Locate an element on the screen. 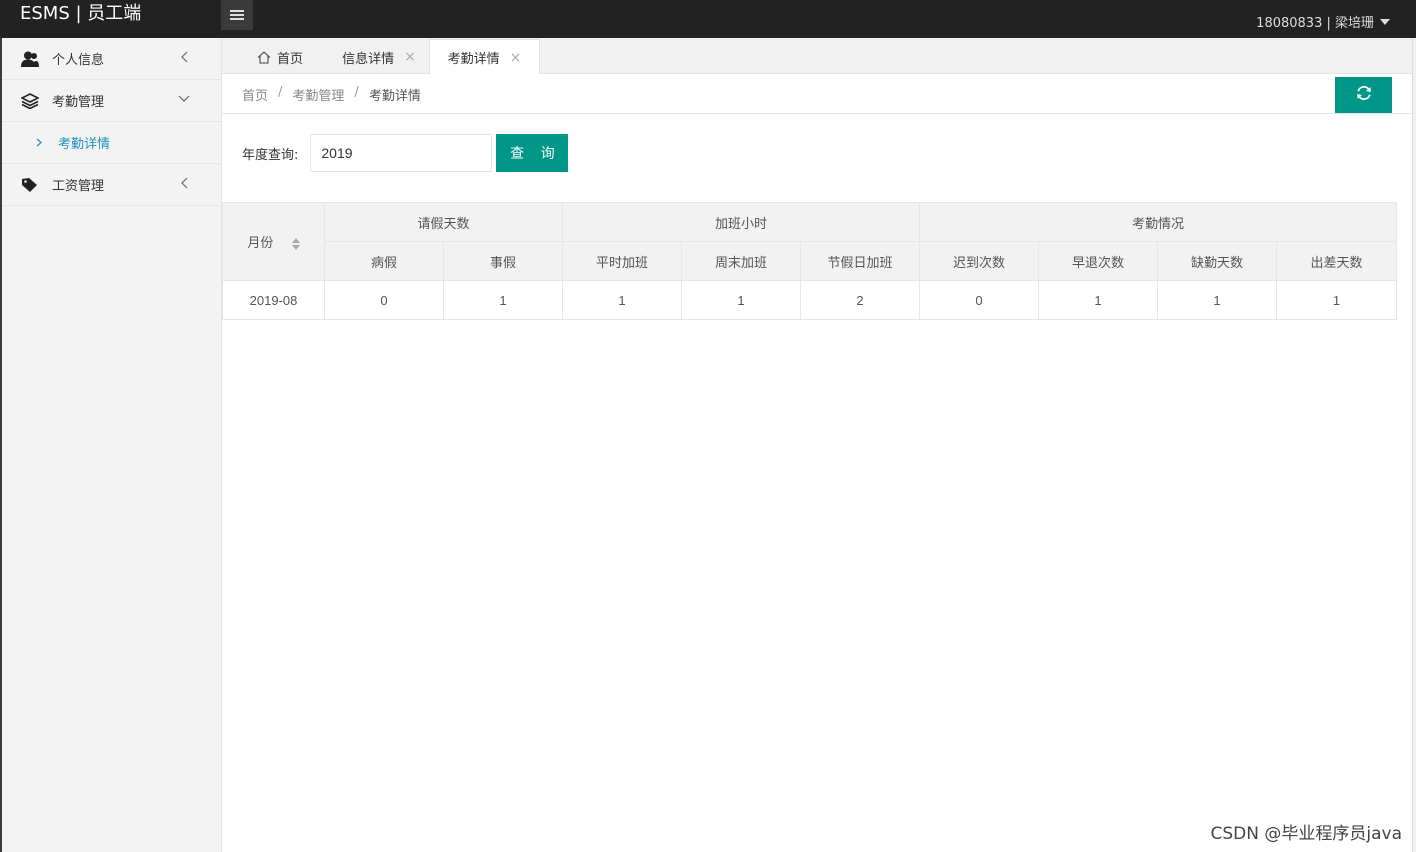 This screenshot has width=1416, height=852. tag-icon is located at coordinates (30, 185).